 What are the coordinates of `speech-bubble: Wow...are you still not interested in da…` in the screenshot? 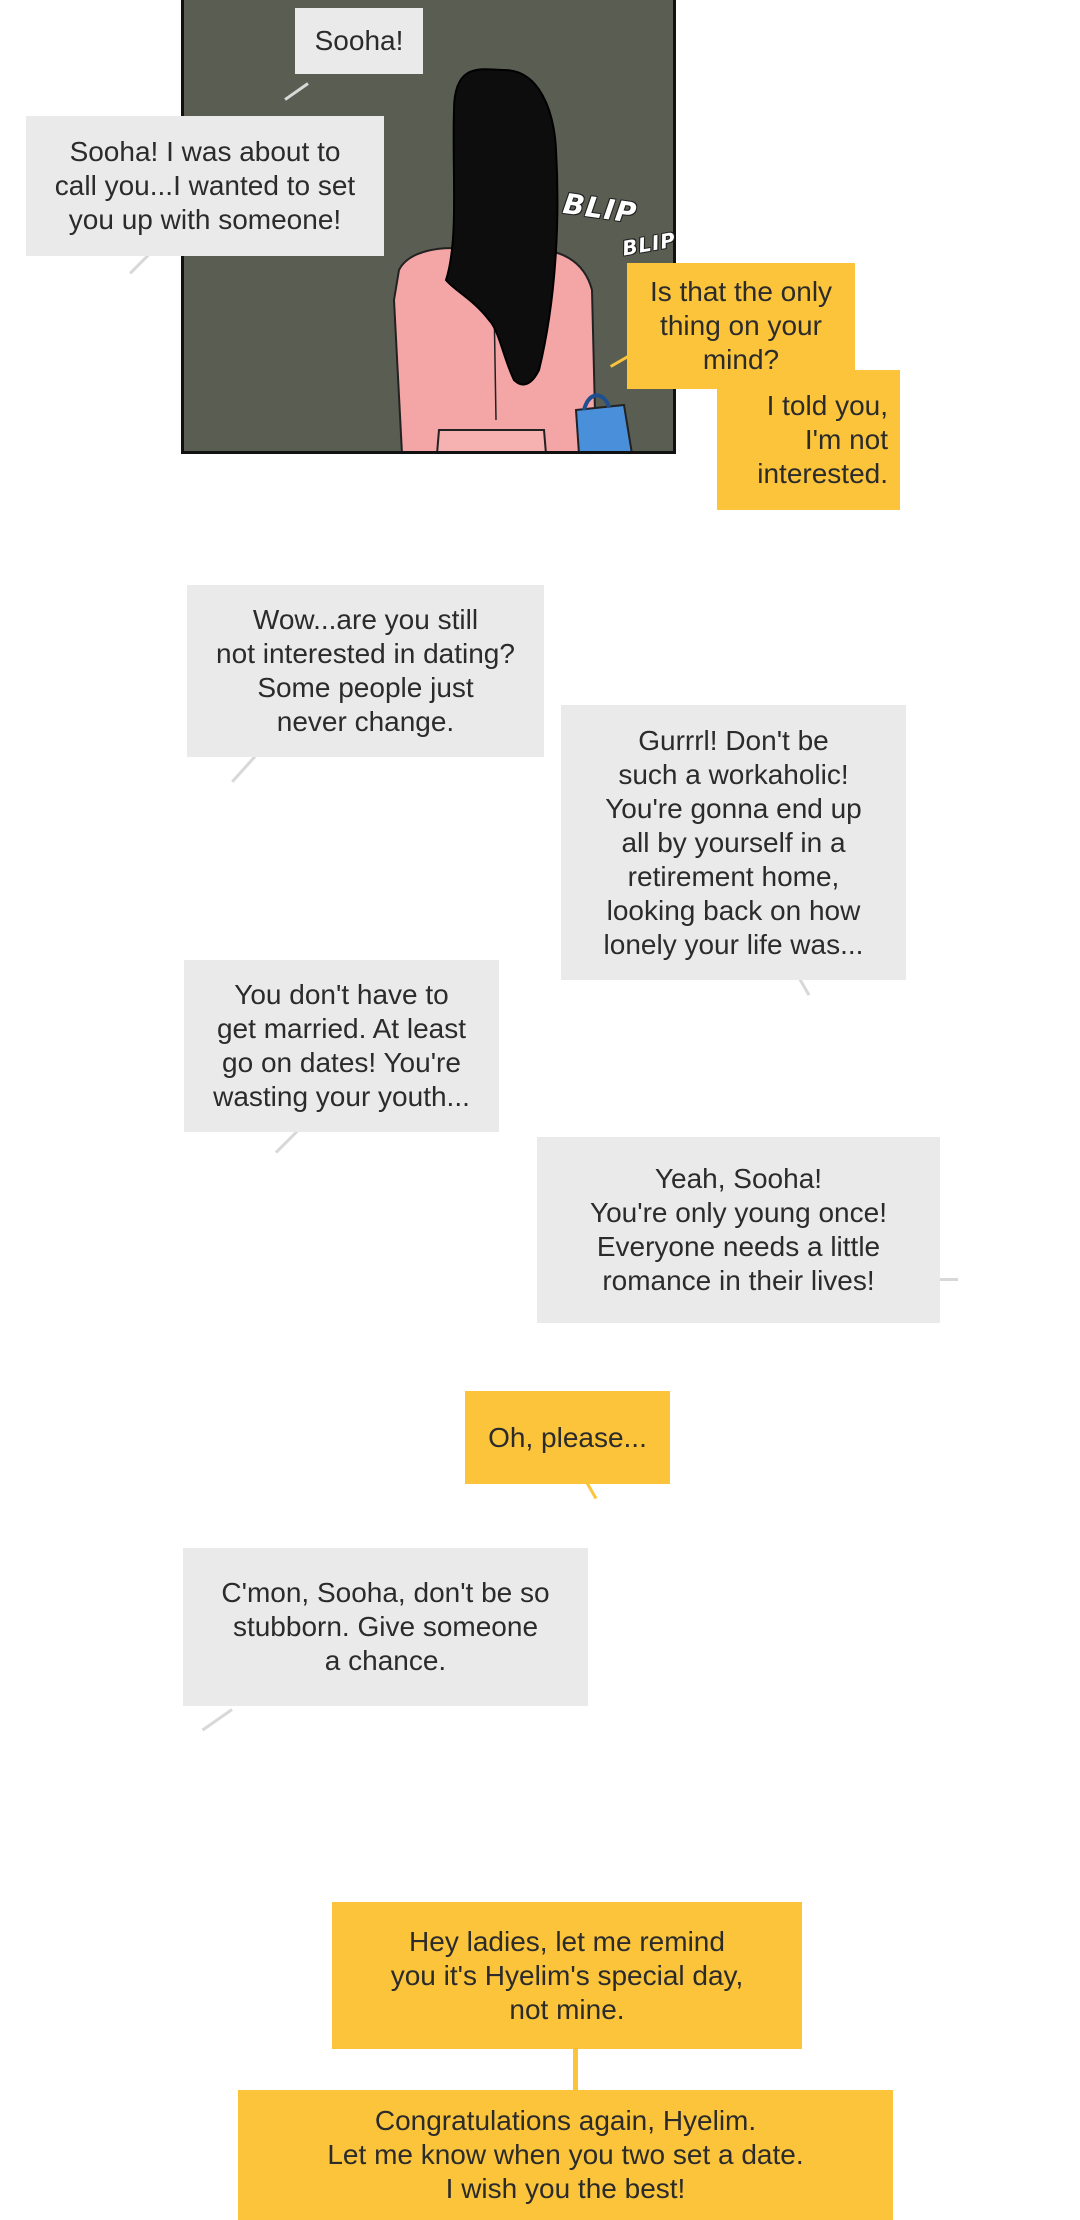 It's located at (365, 671).